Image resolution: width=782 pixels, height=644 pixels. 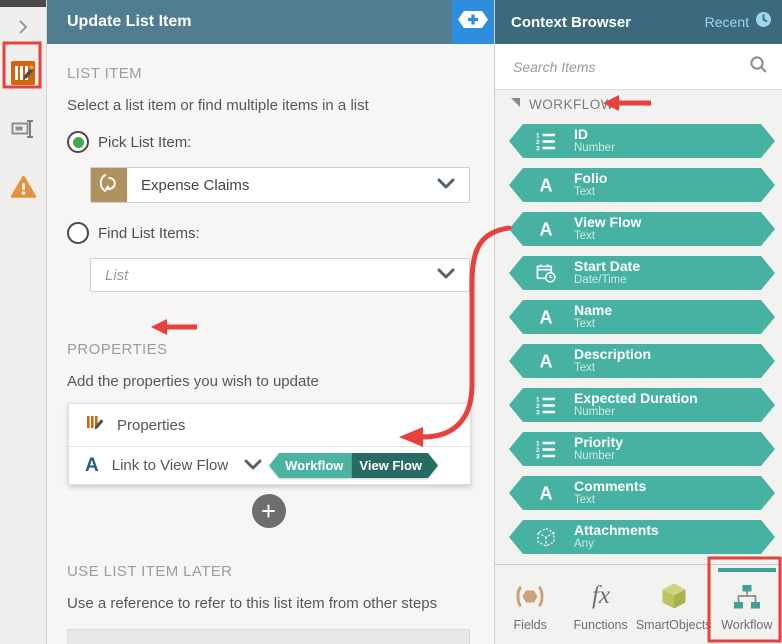 I want to click on context-browser-title: Context Browser, so click(x=571, y=22).